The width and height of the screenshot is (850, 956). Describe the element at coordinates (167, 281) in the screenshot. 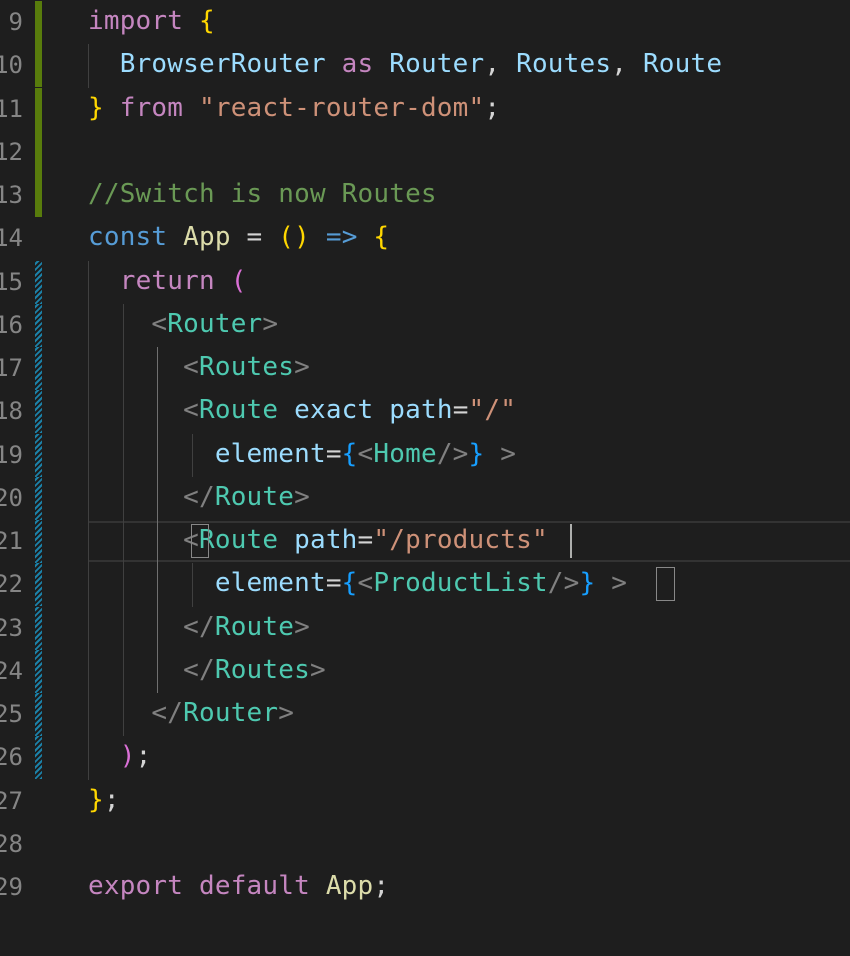

I see `code-text: return (` at that location.